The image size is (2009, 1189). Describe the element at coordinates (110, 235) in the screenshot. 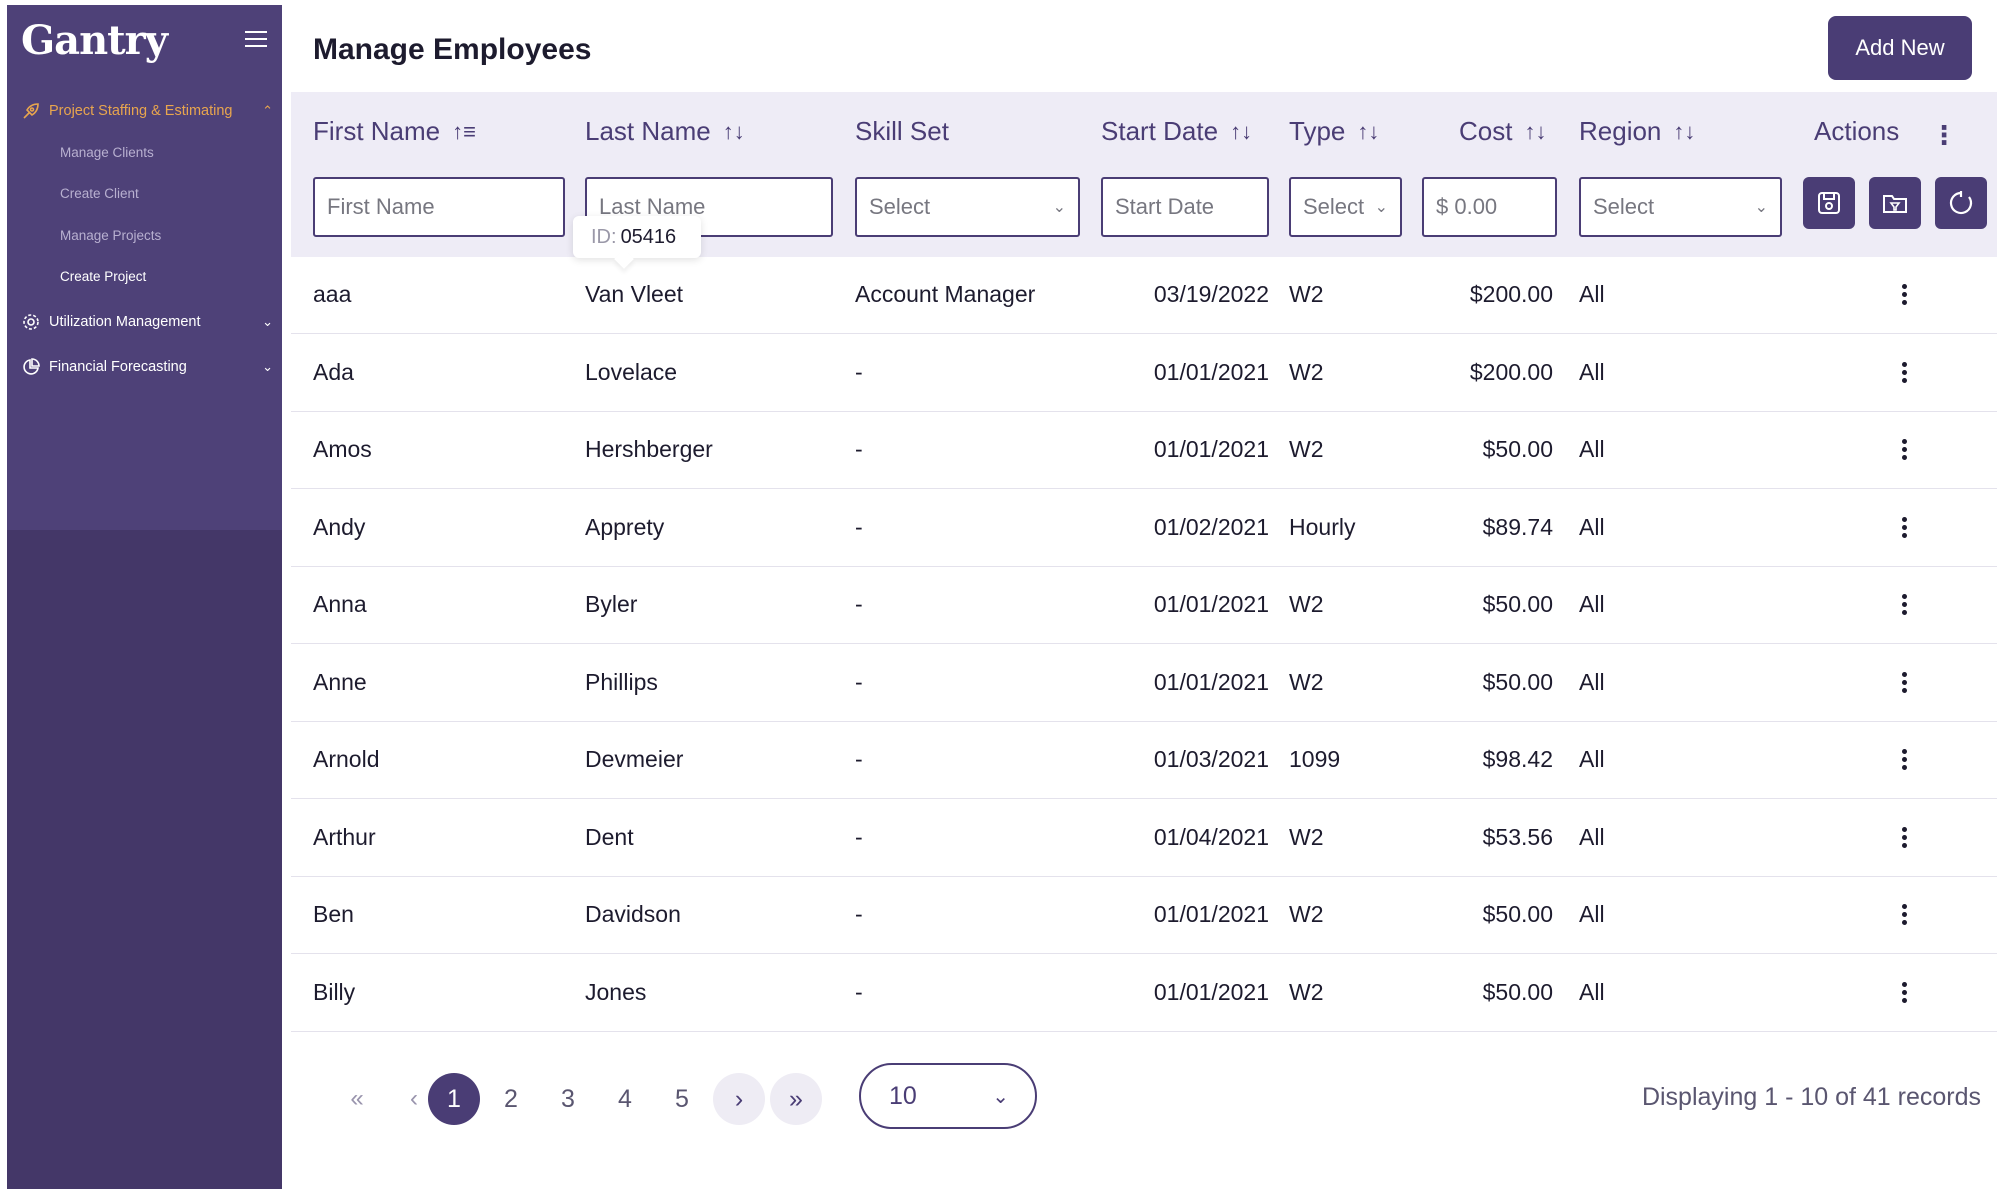

I see `sidebar-item-manage-projects: Manage Projects` at that location.